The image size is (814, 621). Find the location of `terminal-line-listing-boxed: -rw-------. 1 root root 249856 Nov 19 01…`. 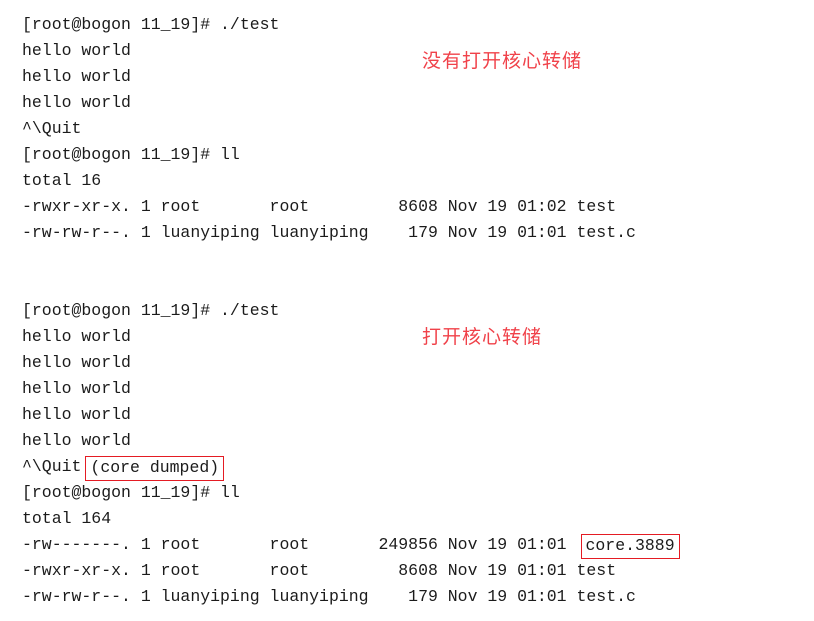

terminal-line-listing-boxed: -rw-------. 1 root root 249856 Nov 19 01… is located at coordinates (418, 545).